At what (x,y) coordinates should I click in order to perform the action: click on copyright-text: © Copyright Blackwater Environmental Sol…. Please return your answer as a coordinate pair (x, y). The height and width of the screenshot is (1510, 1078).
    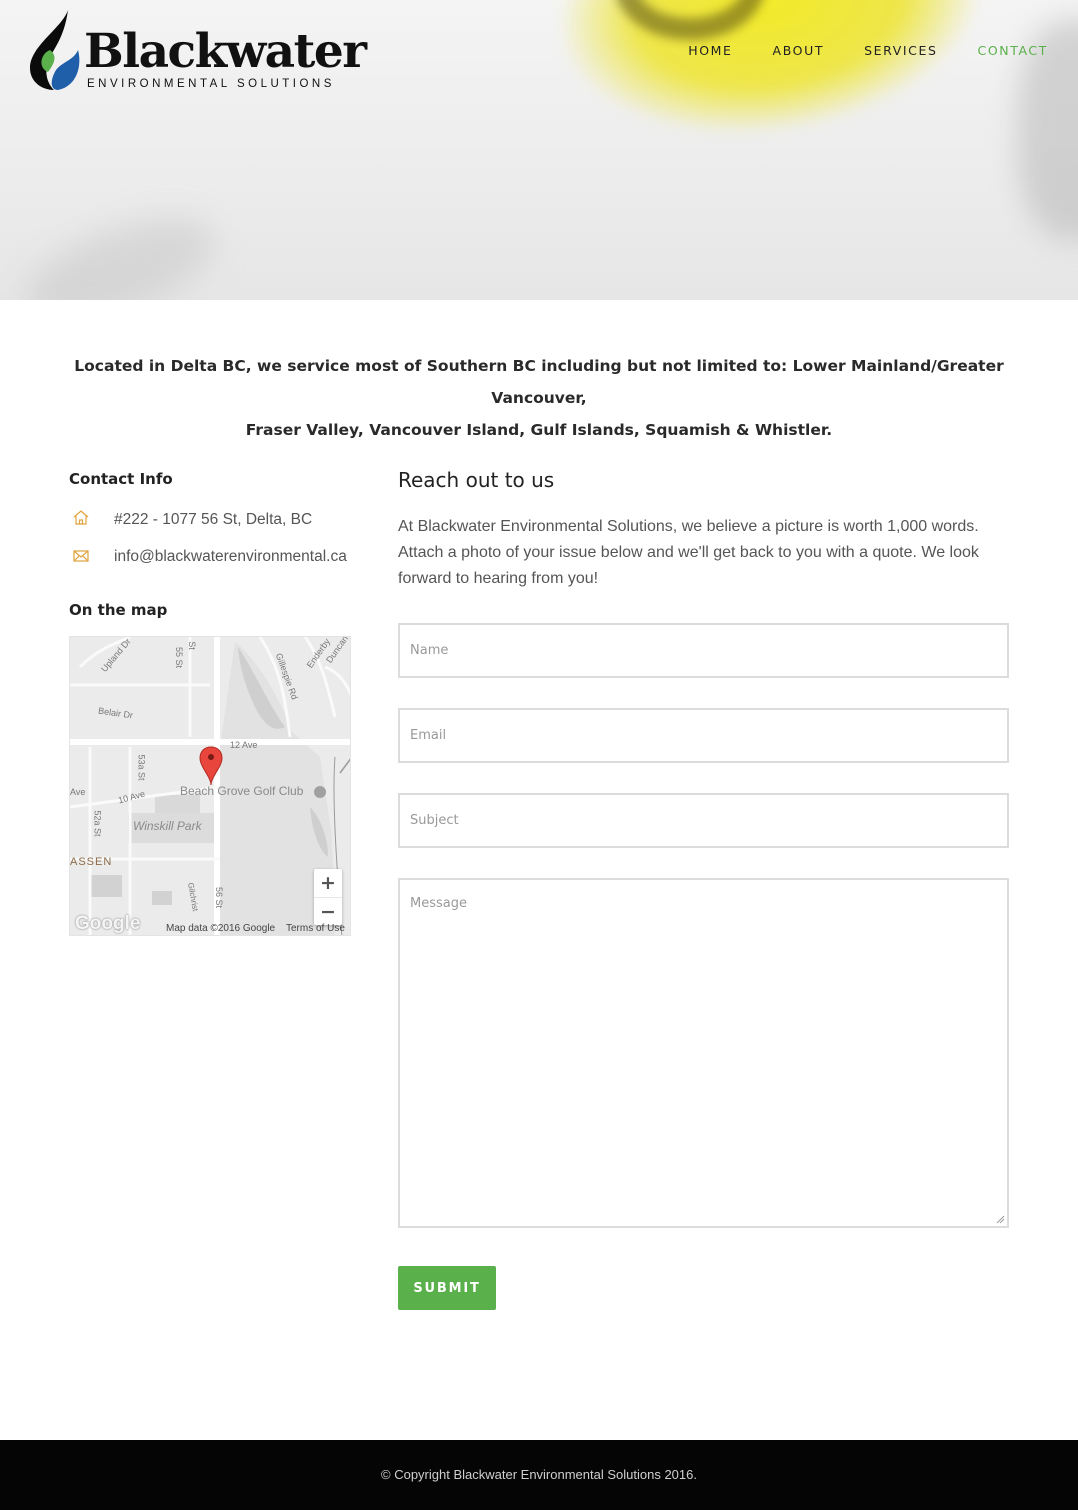
    Looking at the image, I should click on (539, 1474).